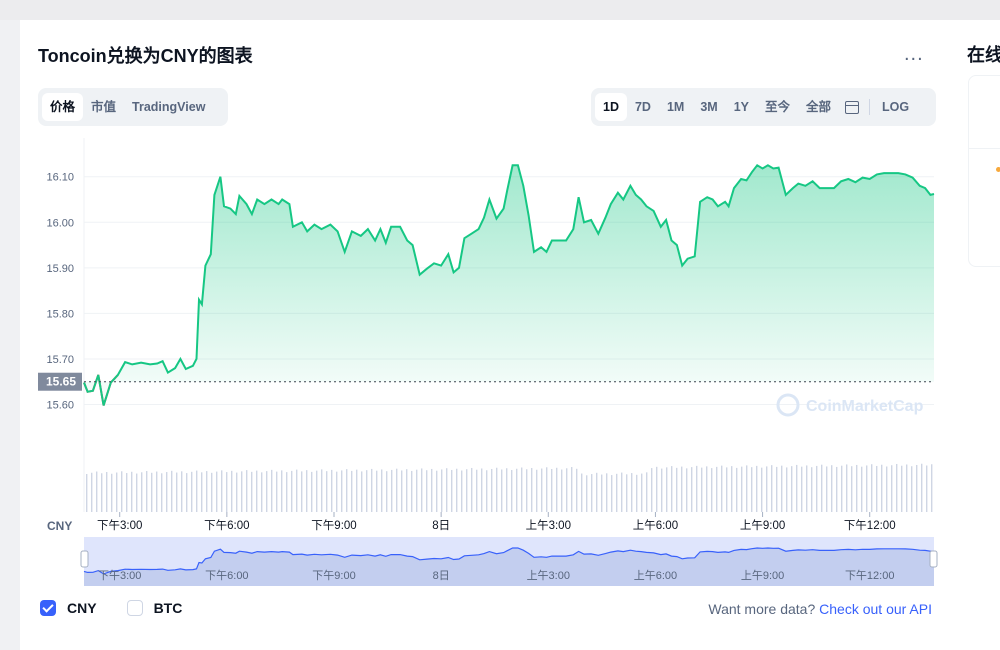  Describe the element at coordinates (60, 269) in the screenshot. I see `y-tick-label: 15.90` at that location.